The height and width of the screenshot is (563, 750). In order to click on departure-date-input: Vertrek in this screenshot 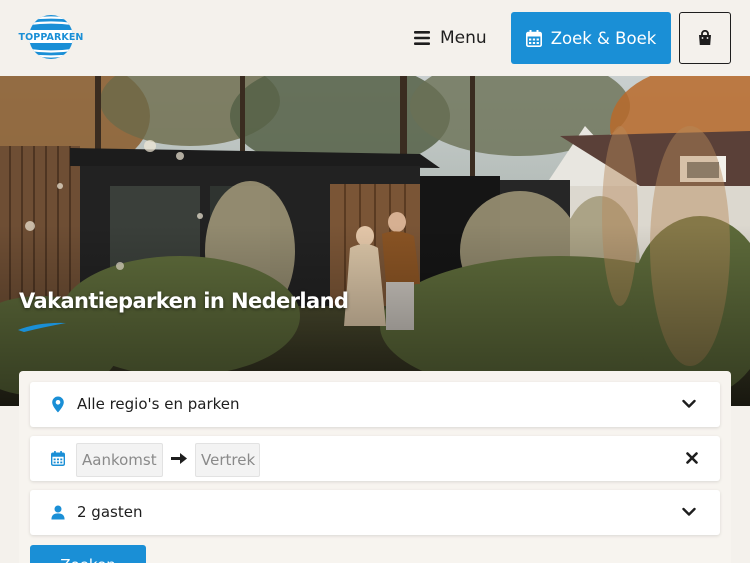, I will do `click(227, 460)`.